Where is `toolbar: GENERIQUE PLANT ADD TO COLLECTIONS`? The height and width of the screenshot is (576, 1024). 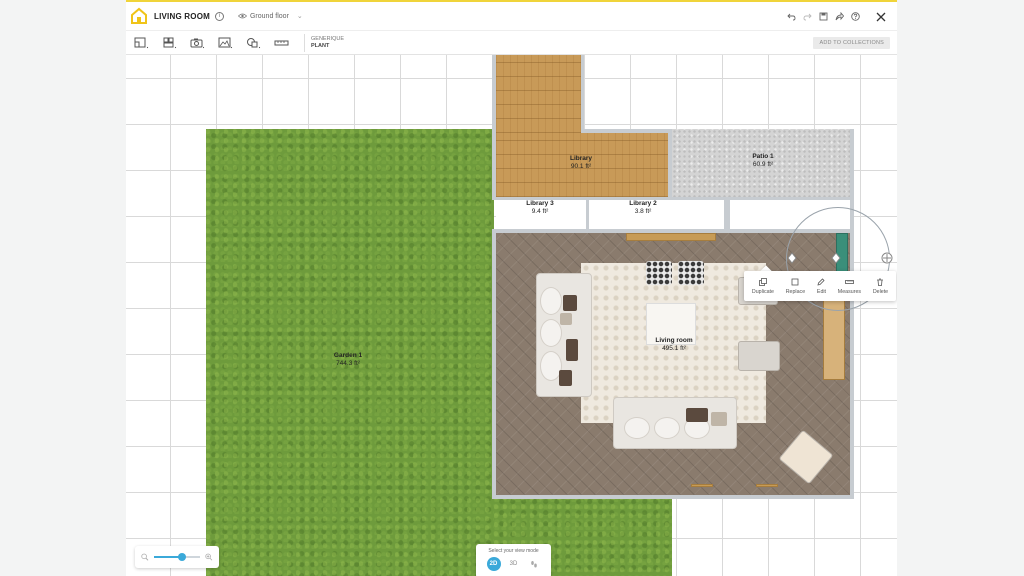
toolbar: GENERIQUE PLANT ADD TO COLLECTIONS is located at coordinates (511, 43).